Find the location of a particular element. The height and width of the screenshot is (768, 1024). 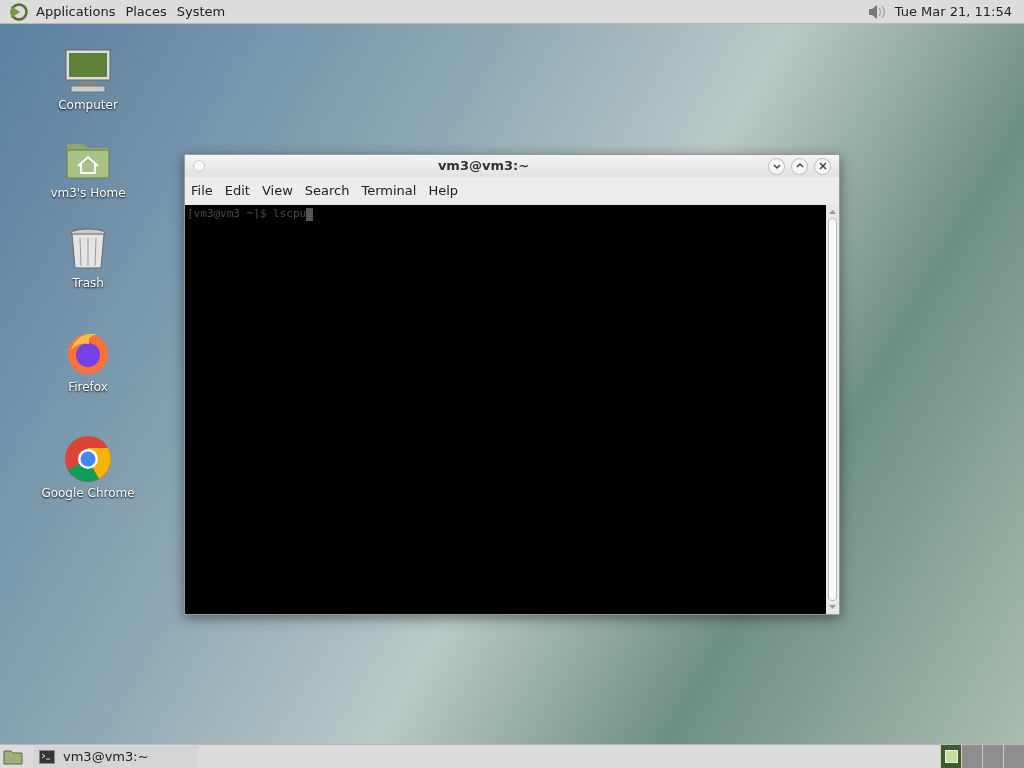

desktop-icon-label: Computer is located at coordinates (88, 105).